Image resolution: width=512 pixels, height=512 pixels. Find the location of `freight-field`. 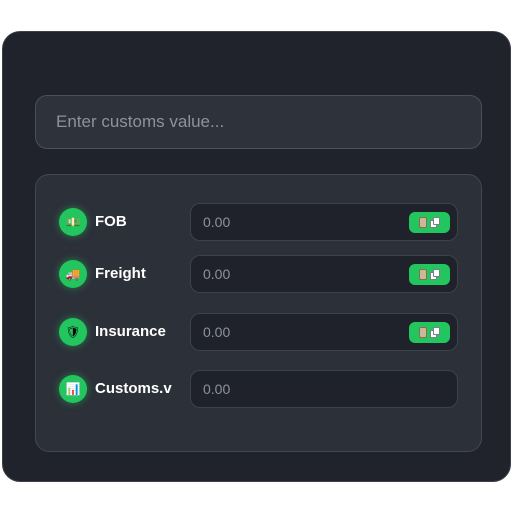

freight-field is located at coordinates (324, 274).